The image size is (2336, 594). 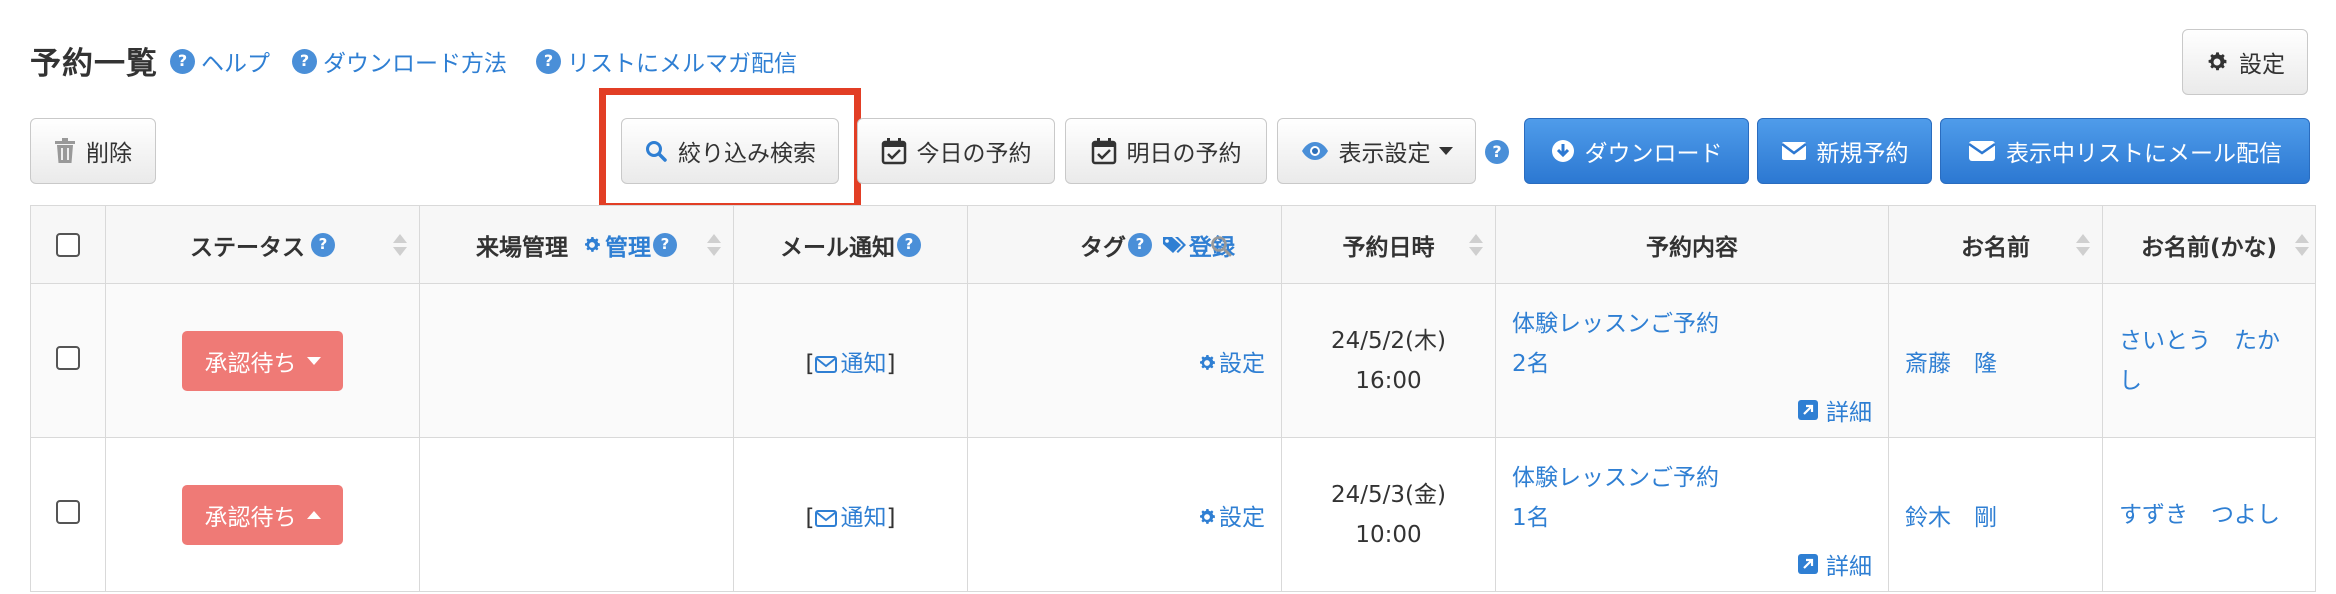 I want to click on mail-list-help-link: ? リストにメルマガ配信, so click(x=666, y=61).